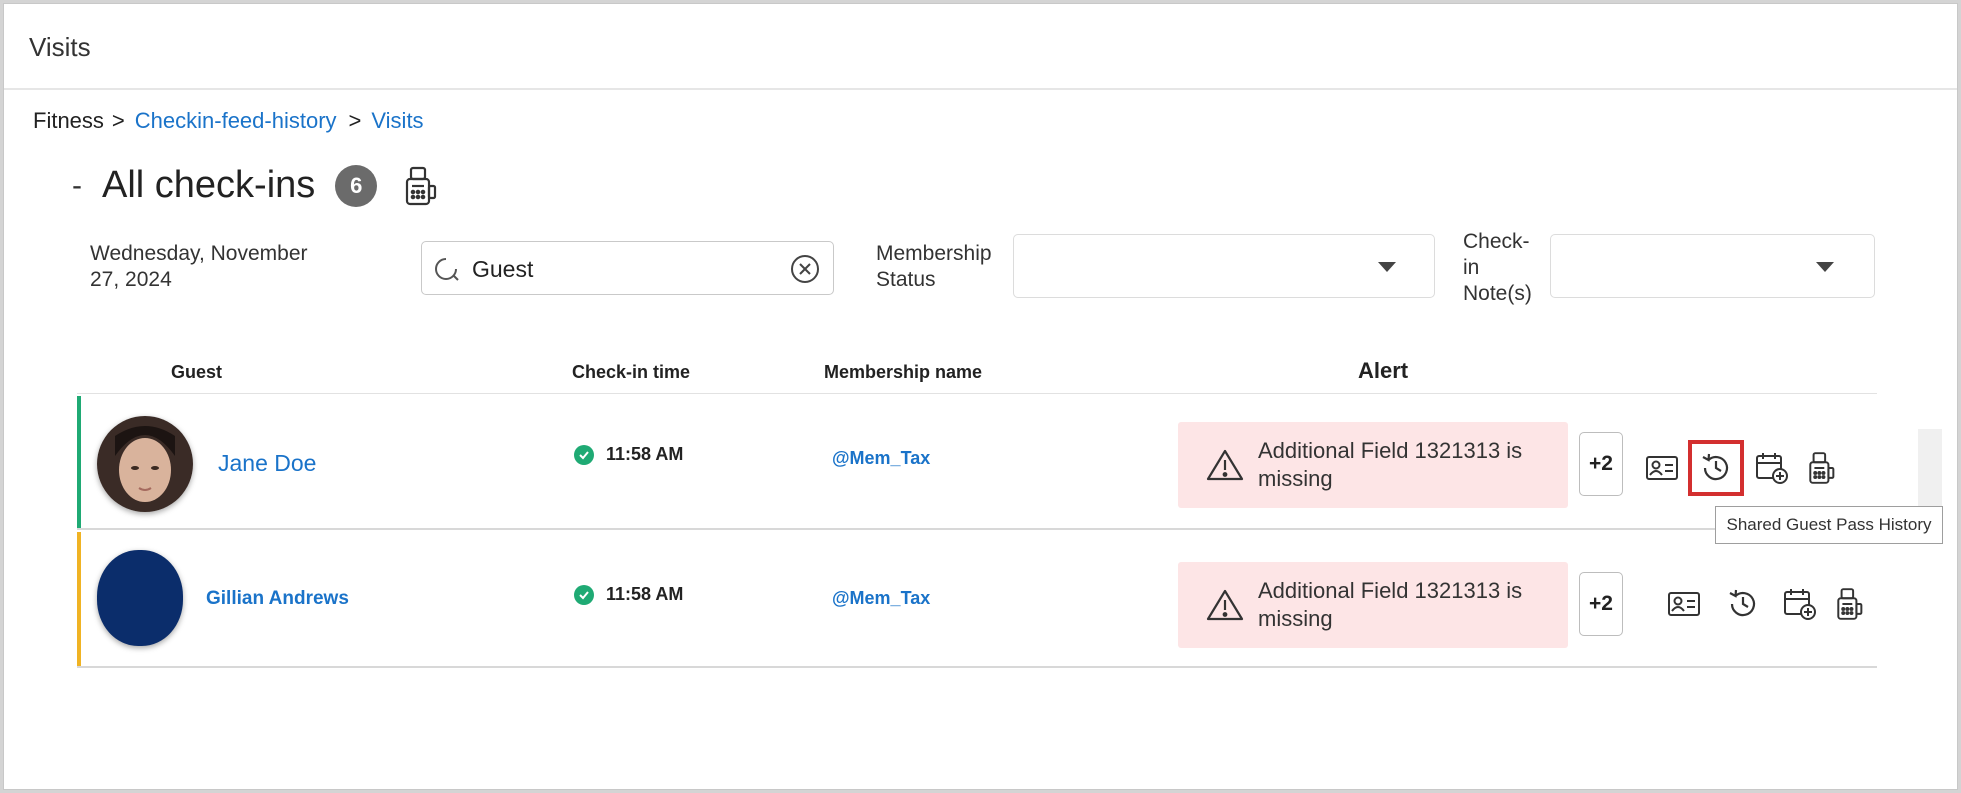 This screenshot has height=793, width=1961. I want to click on window-title: Visits, so click(60, 47).